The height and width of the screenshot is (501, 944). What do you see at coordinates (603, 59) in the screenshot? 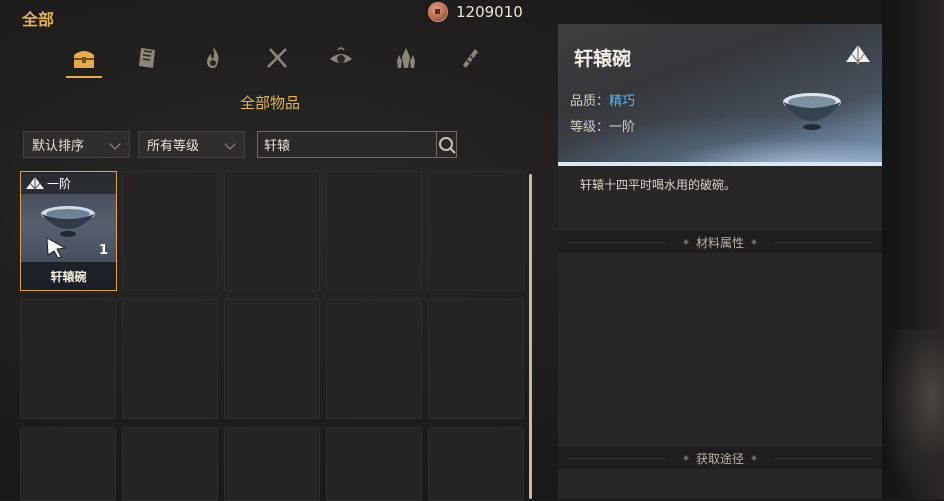
I see `detail-title: 轩辕碗` at bounding box center [603, 59].